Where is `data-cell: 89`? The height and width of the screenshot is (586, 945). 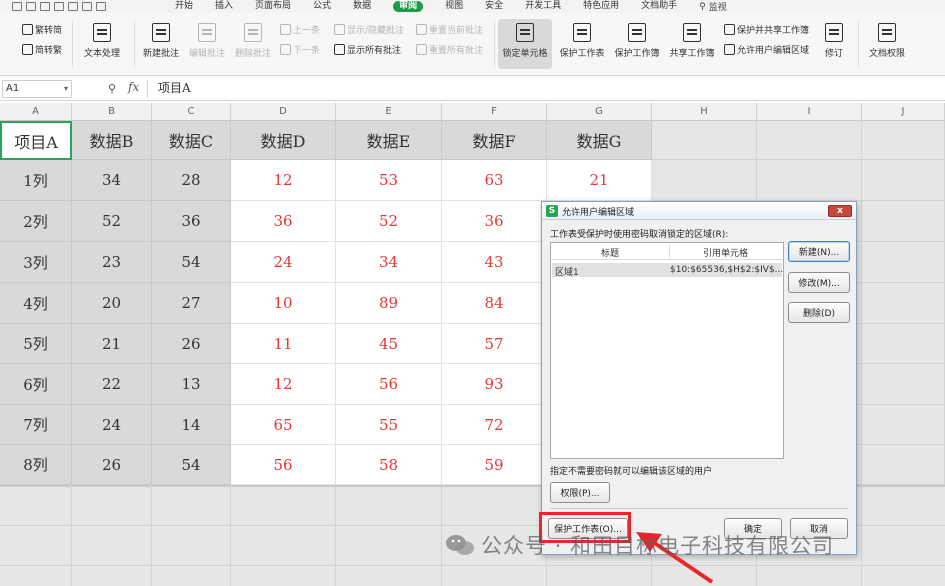
data-cell: 89 is located at coordinates (389, 303).